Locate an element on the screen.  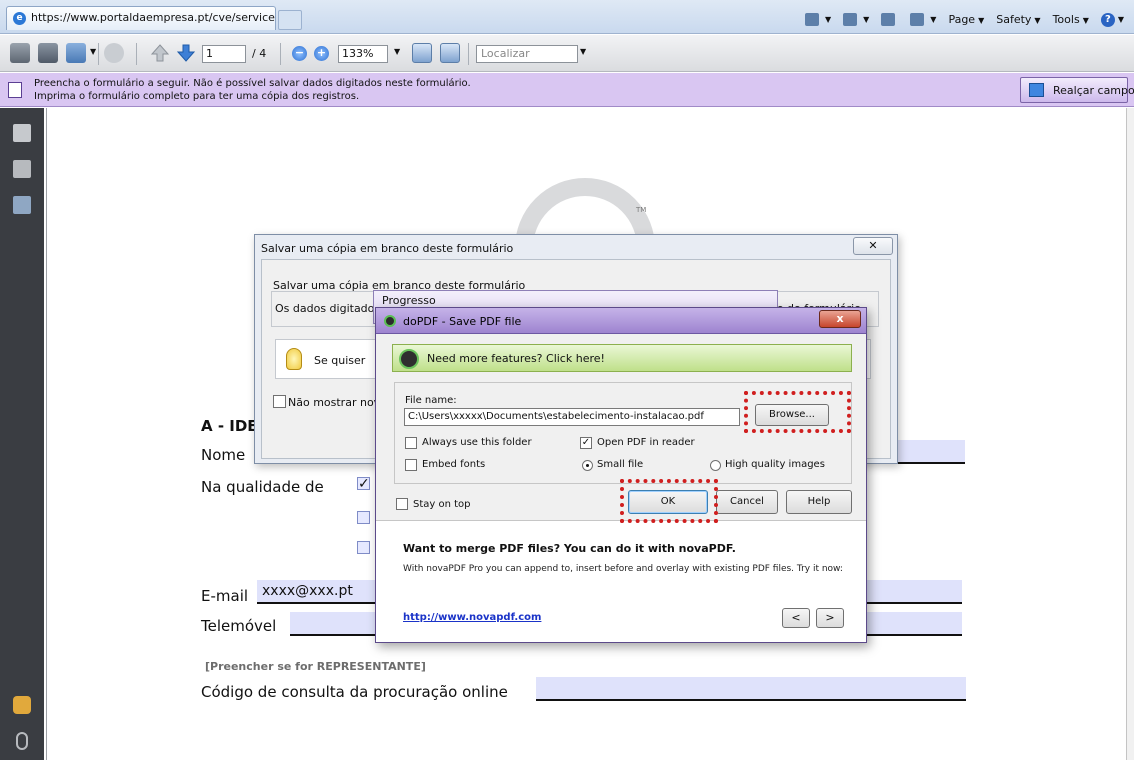
file-name-label: File name: is located at coordinates (431, 400).